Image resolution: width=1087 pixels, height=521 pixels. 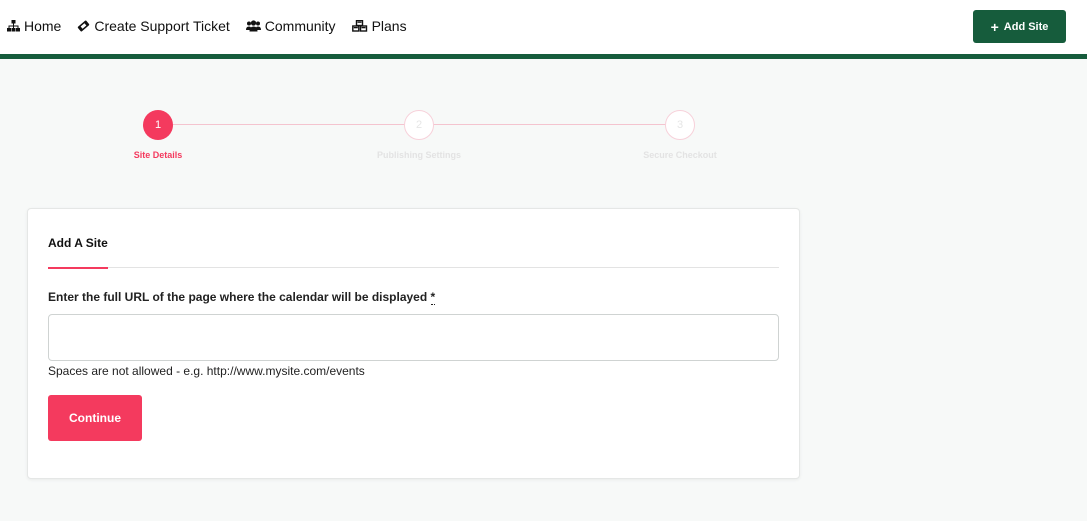 What do you see at coordinates (433, 297) in the screenshot?
I see `required-marker: *` at bounding box center [433, 297].